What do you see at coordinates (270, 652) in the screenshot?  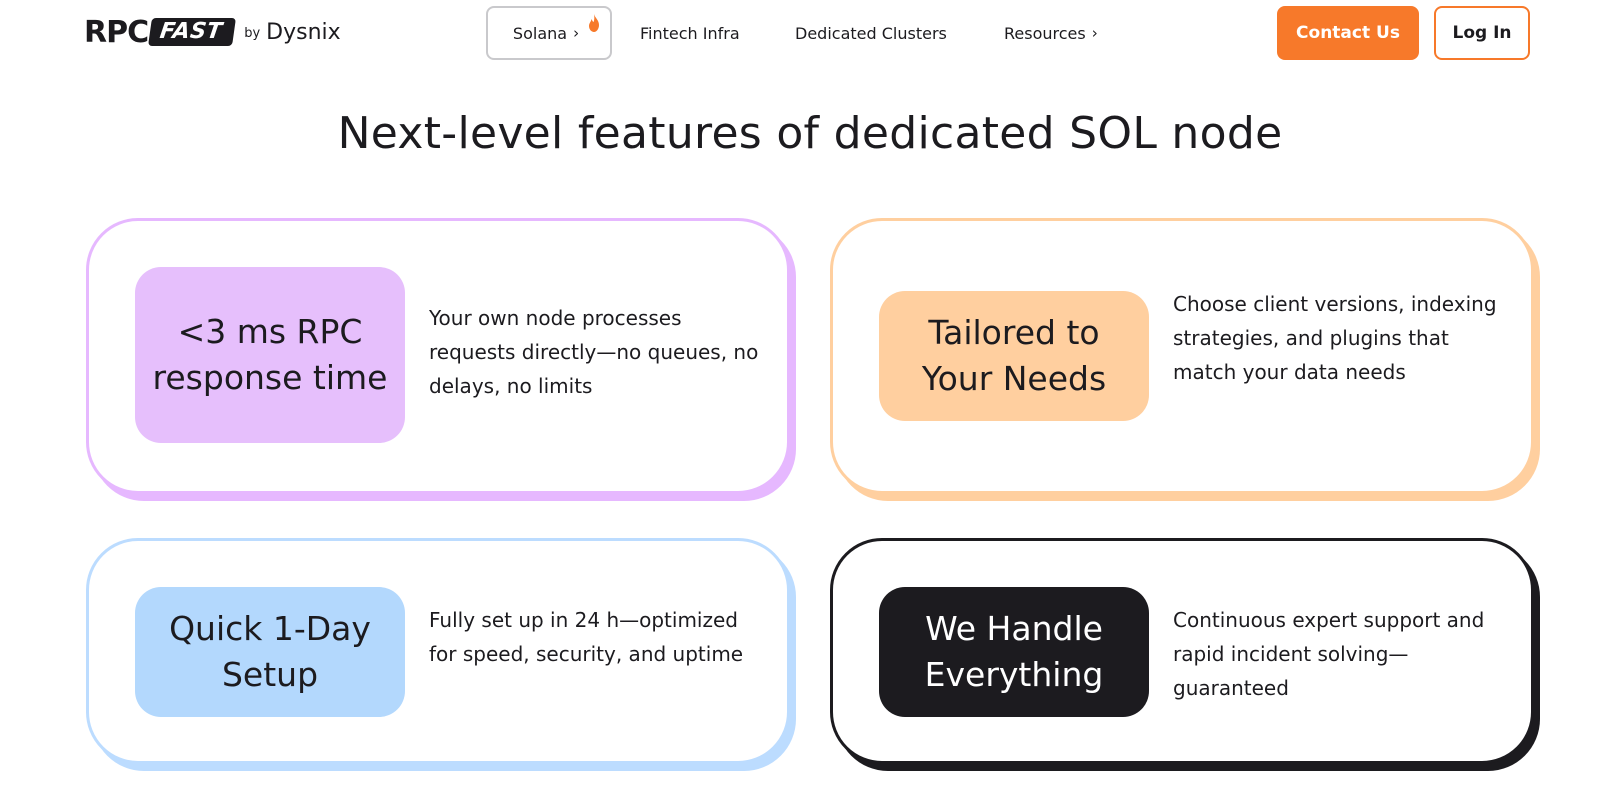 I see `feature-title-badge: Quick 1-Day Setup` at bounding box center [270, 652].